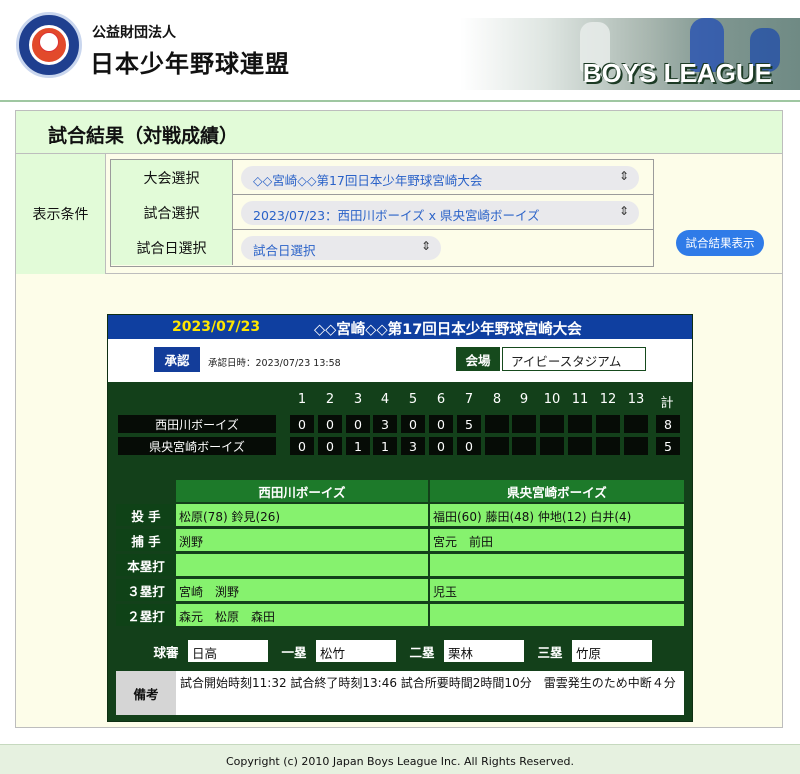 The height and width of the screenshot is (774, 800). Describe the element at coordinates (216, 327) in the screenshot. I see `game-date: 2023/07/23` at that location.